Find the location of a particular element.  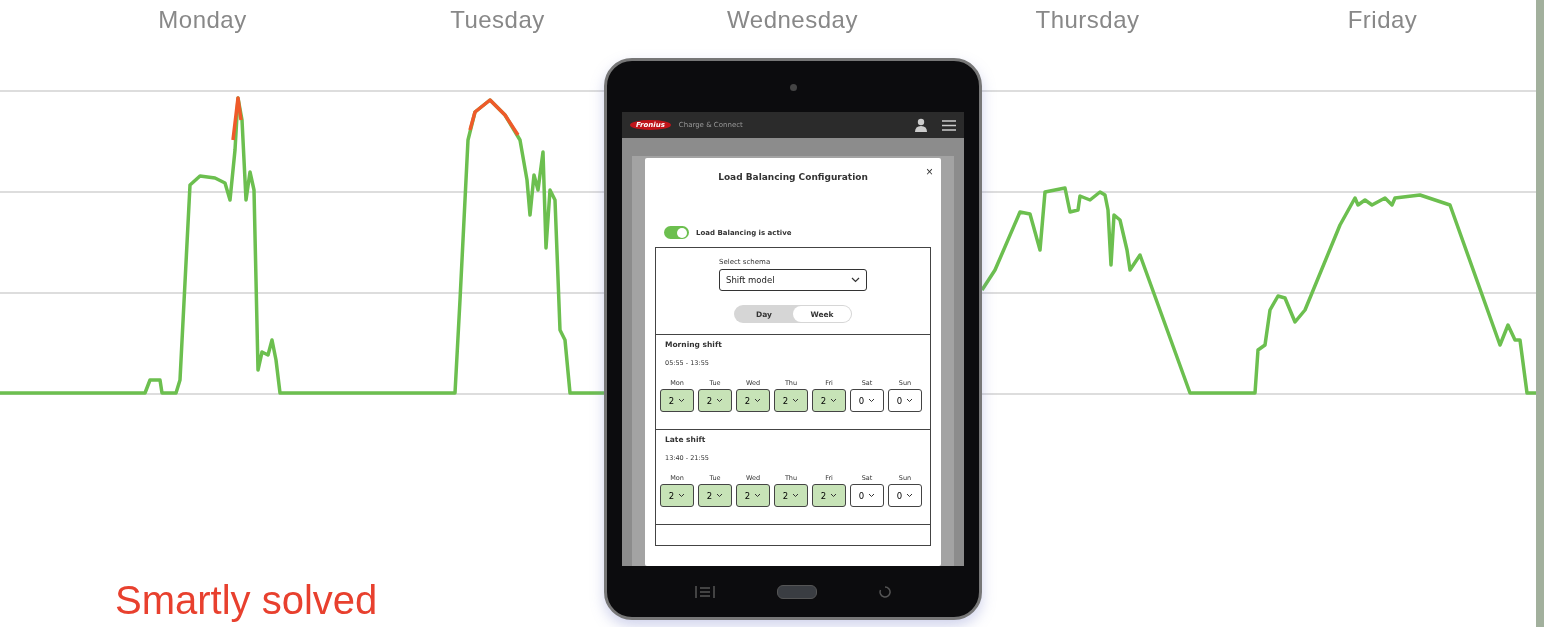

close-button: × is located at coordinates (929, 172).